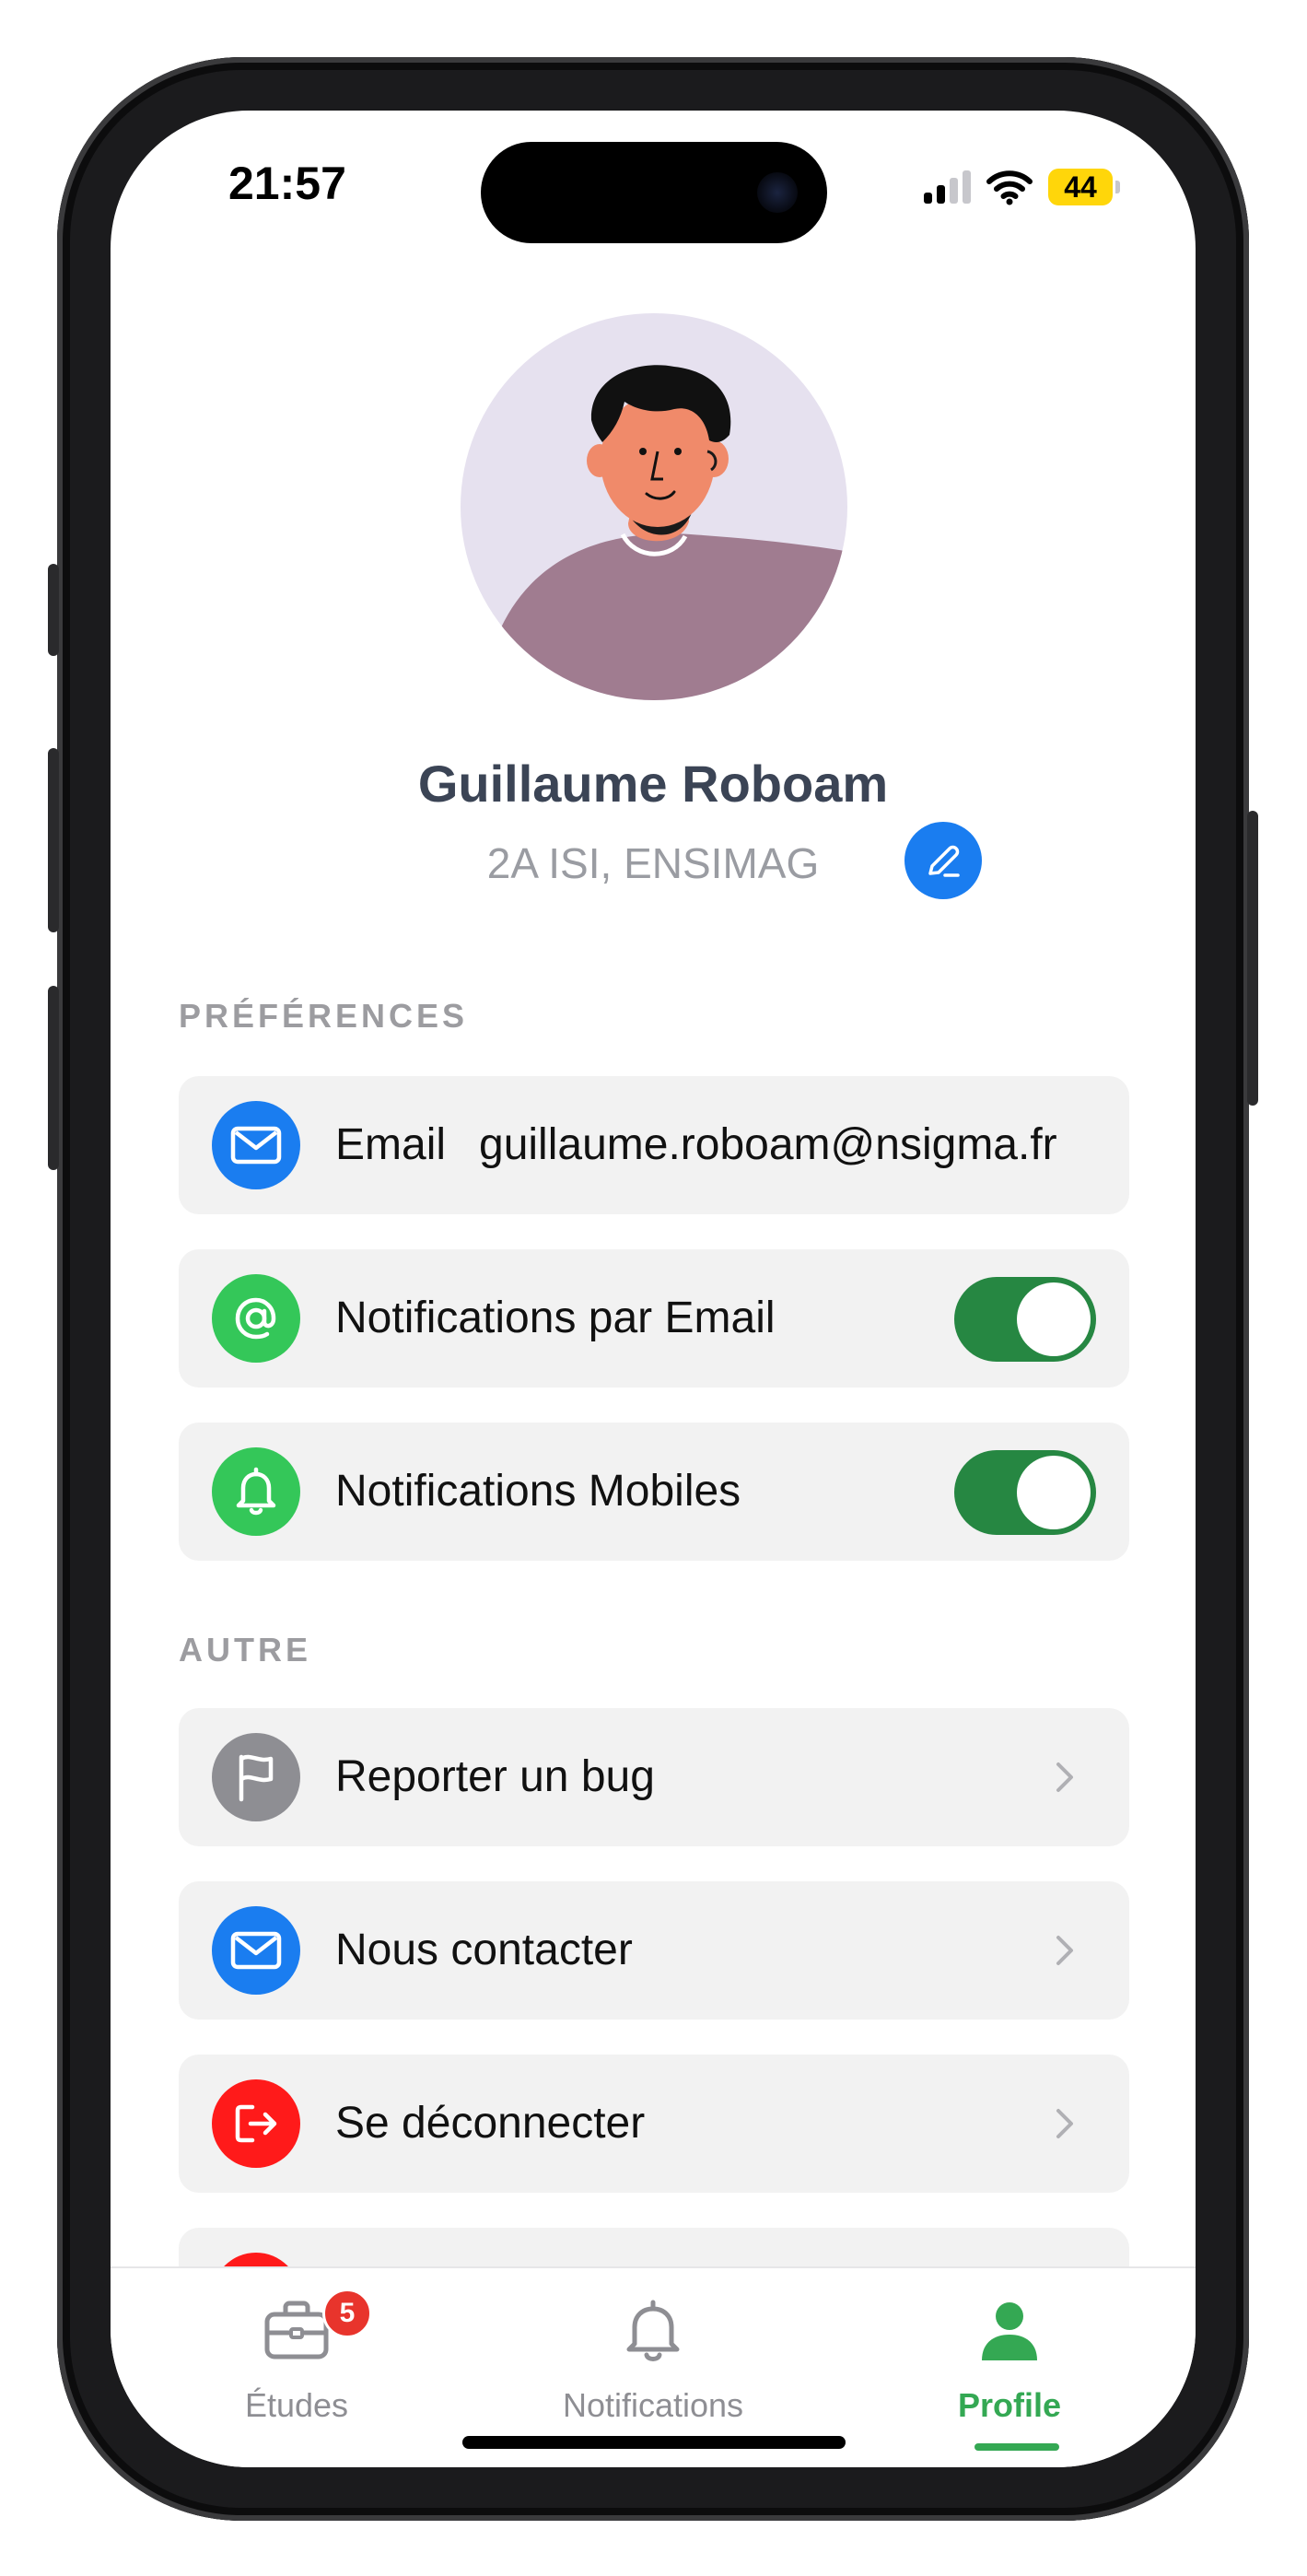  I want to click on mobile-notifications-row: Notifications Mobiles, so click(654, 1492).